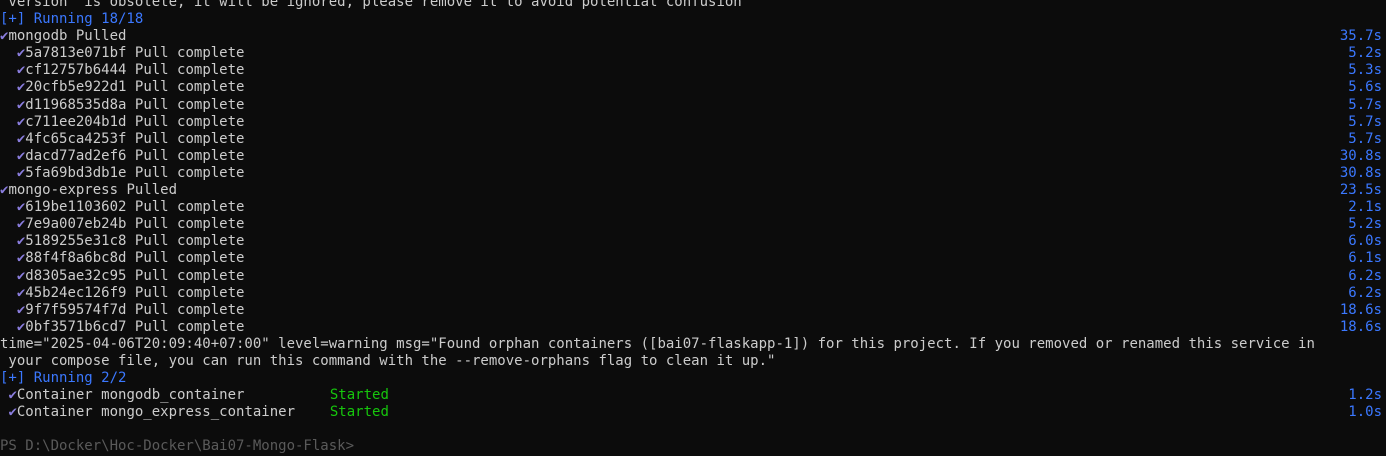  I want to click on layer-row: ✔45b24ec126f9 Pull complete 6.2s, so click(693, 293).